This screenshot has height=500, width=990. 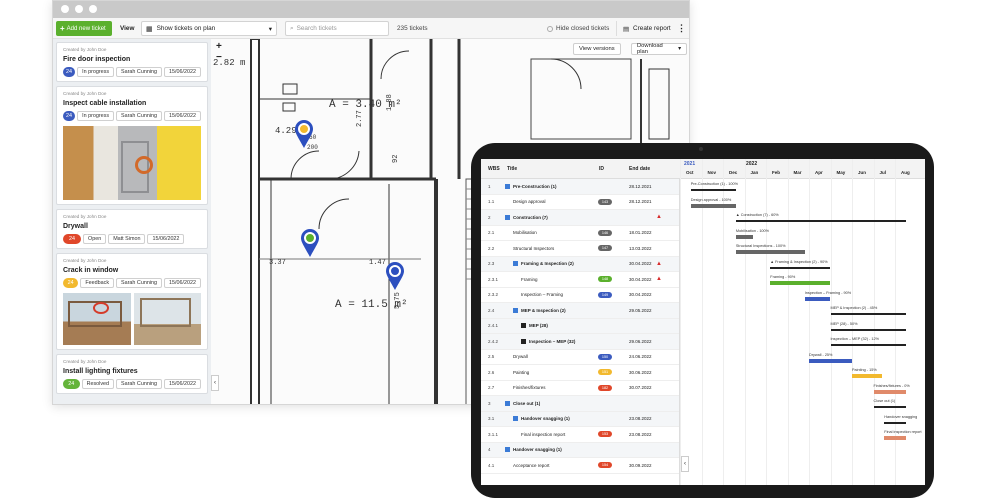 I want to click on ticket-assignee: Matt Simon, so click(x=127, y=239).